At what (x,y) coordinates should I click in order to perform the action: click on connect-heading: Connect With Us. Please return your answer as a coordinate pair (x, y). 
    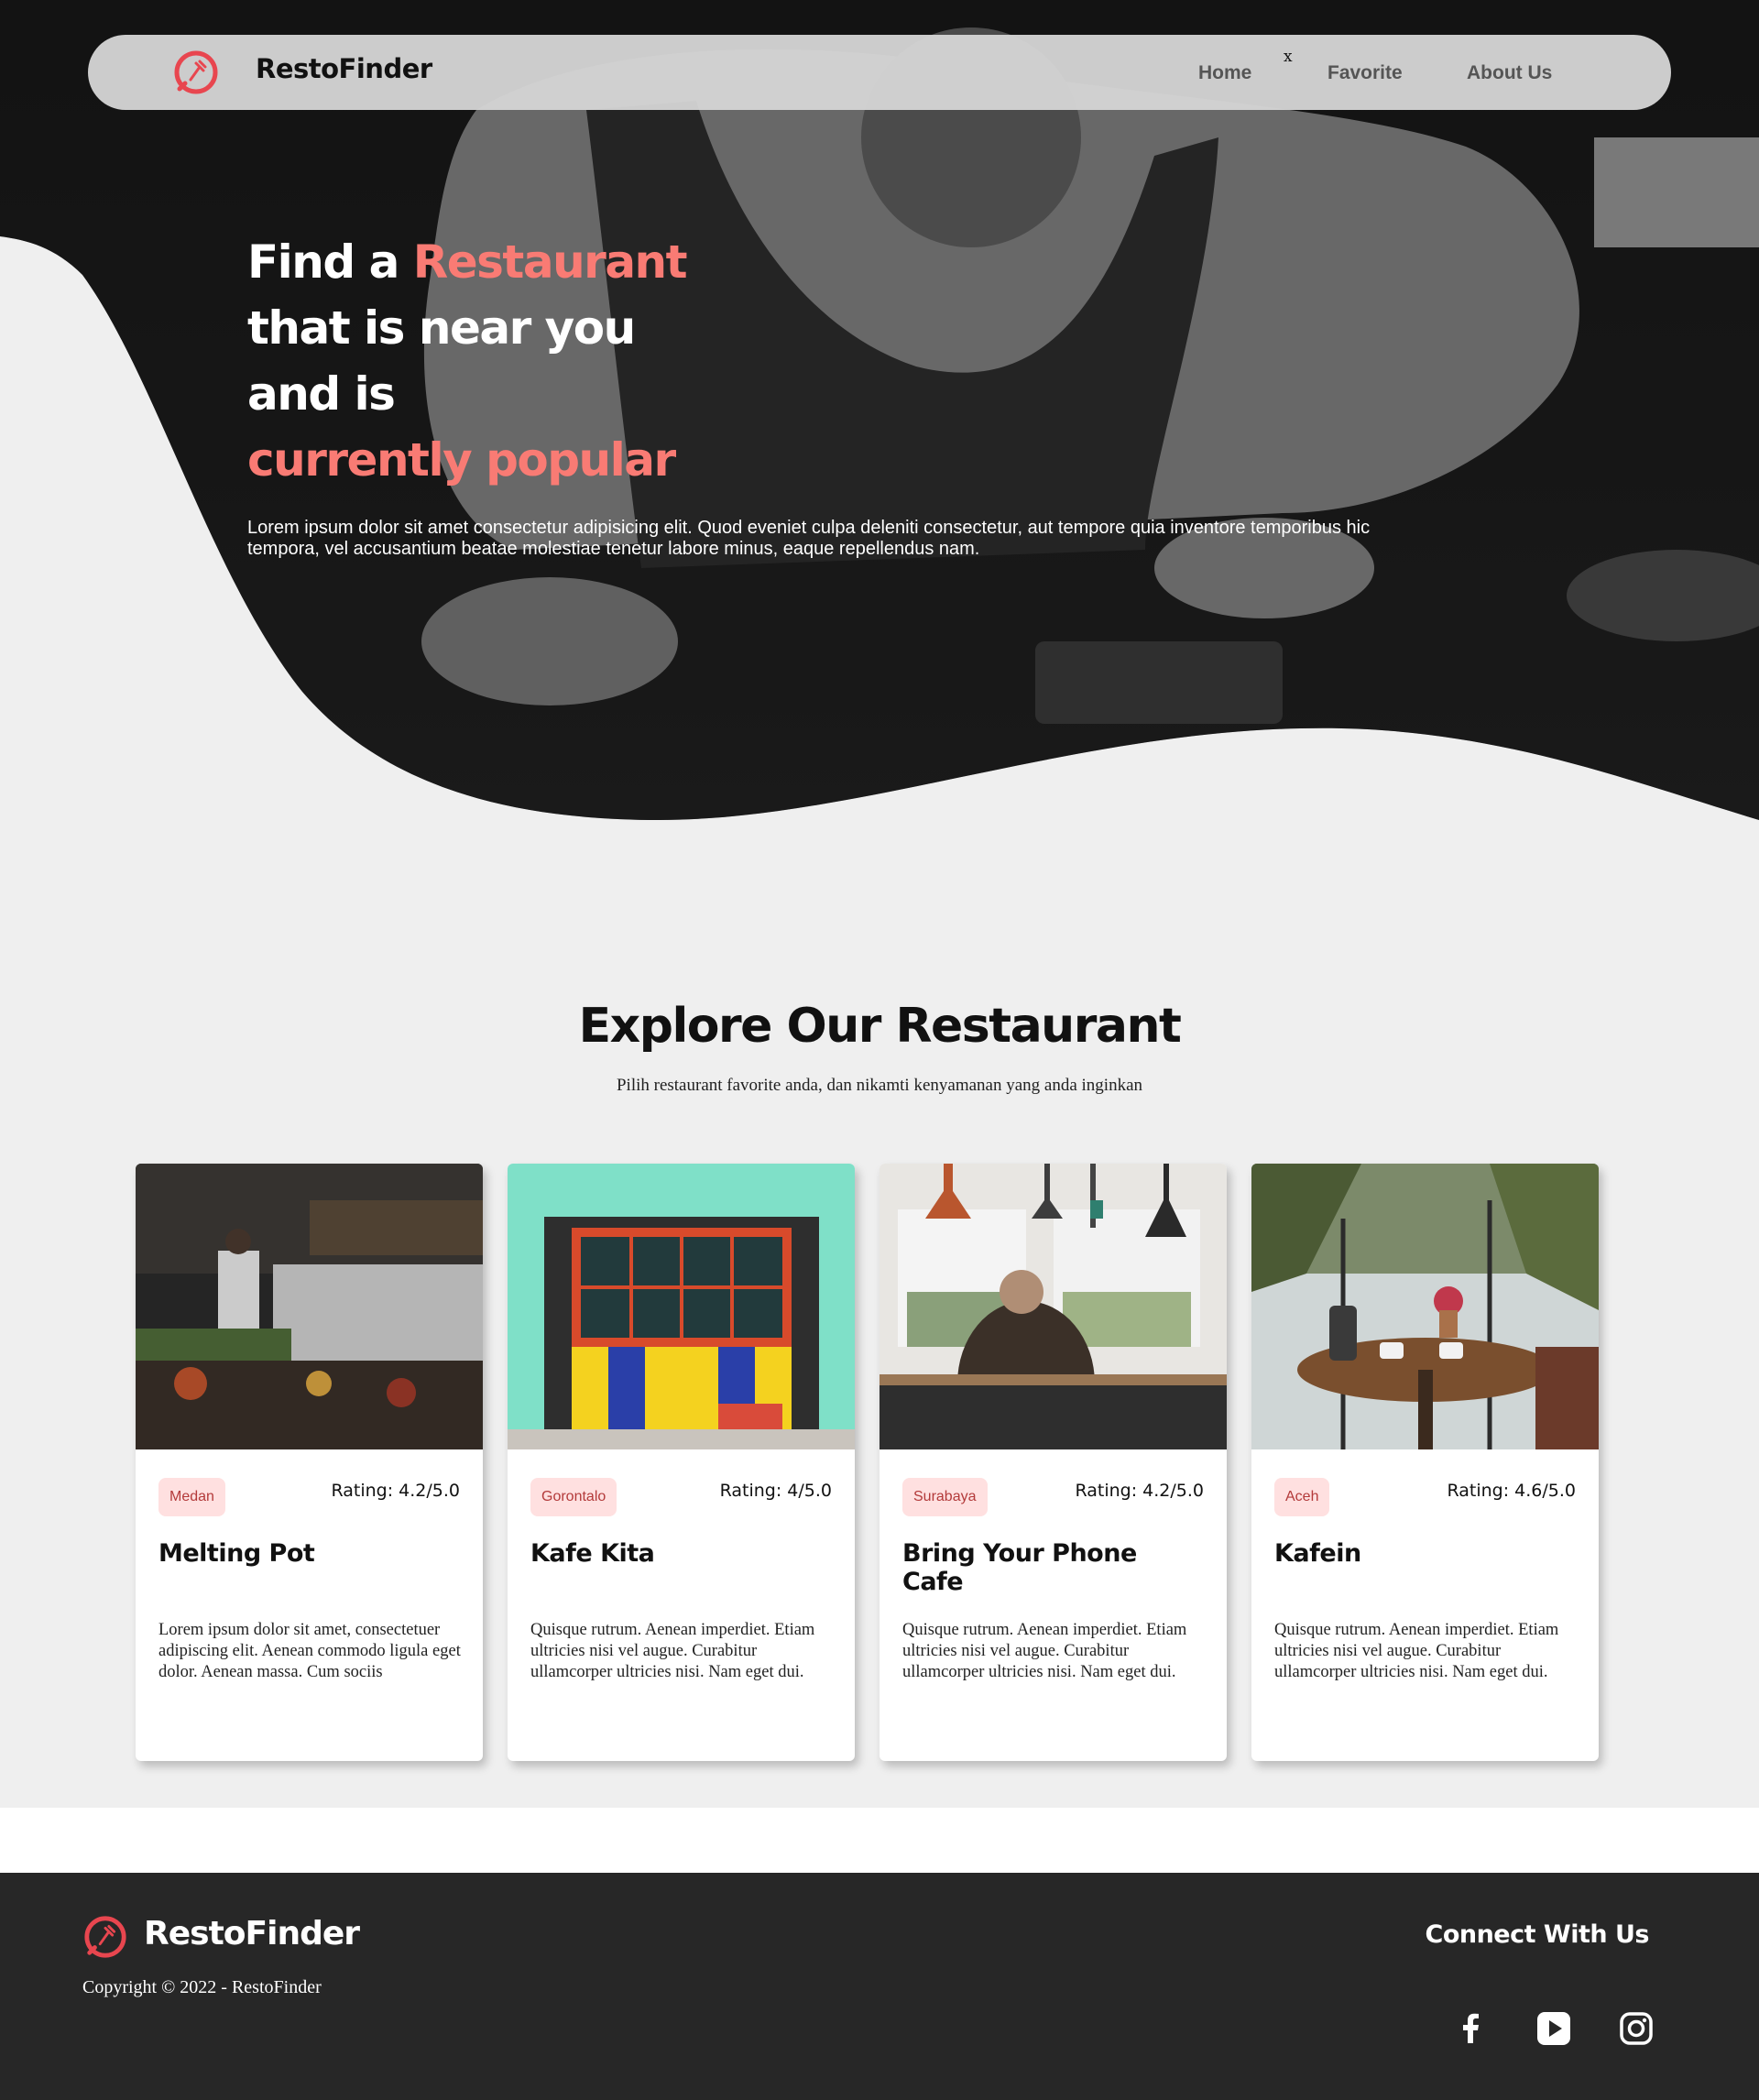
    Looking at the image, I should click on (1537, 1935).